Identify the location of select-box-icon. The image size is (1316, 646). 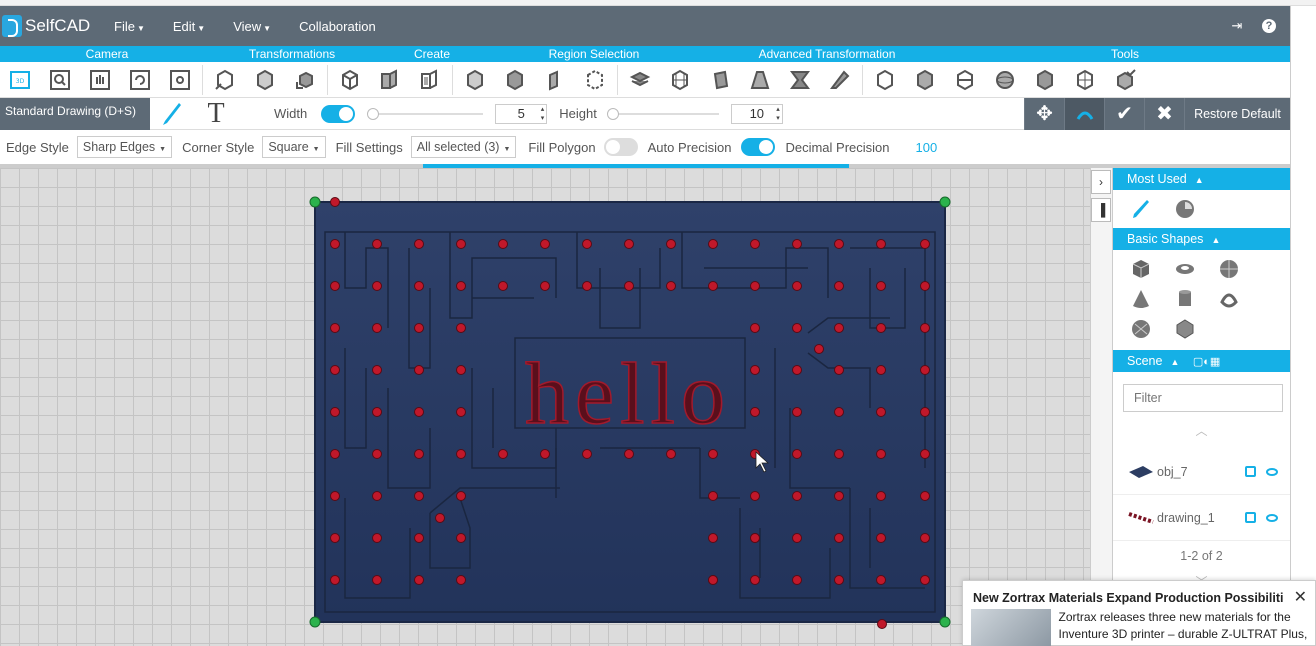
(1250, 471).